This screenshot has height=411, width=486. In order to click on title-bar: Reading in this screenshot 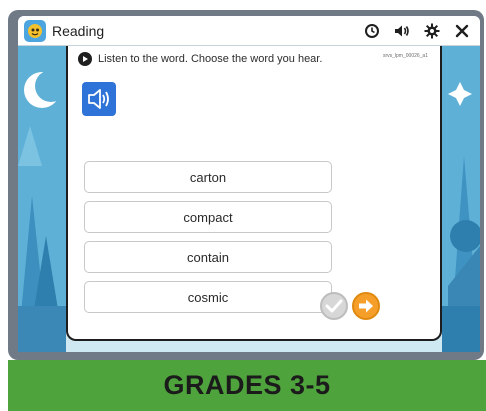, I will do `click(249, 31)`.